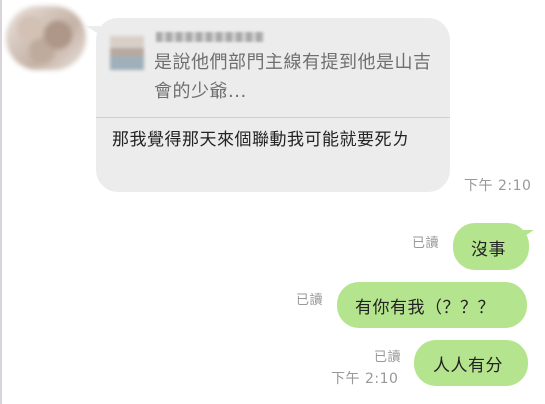 Image resolution: width=545 pixels, height=404 pixels. What do you see at coordinates (425, 308) in the screenshot?
I see `outgoing-message-text: 有你有我（？？？` at bounding box center [425, 308].